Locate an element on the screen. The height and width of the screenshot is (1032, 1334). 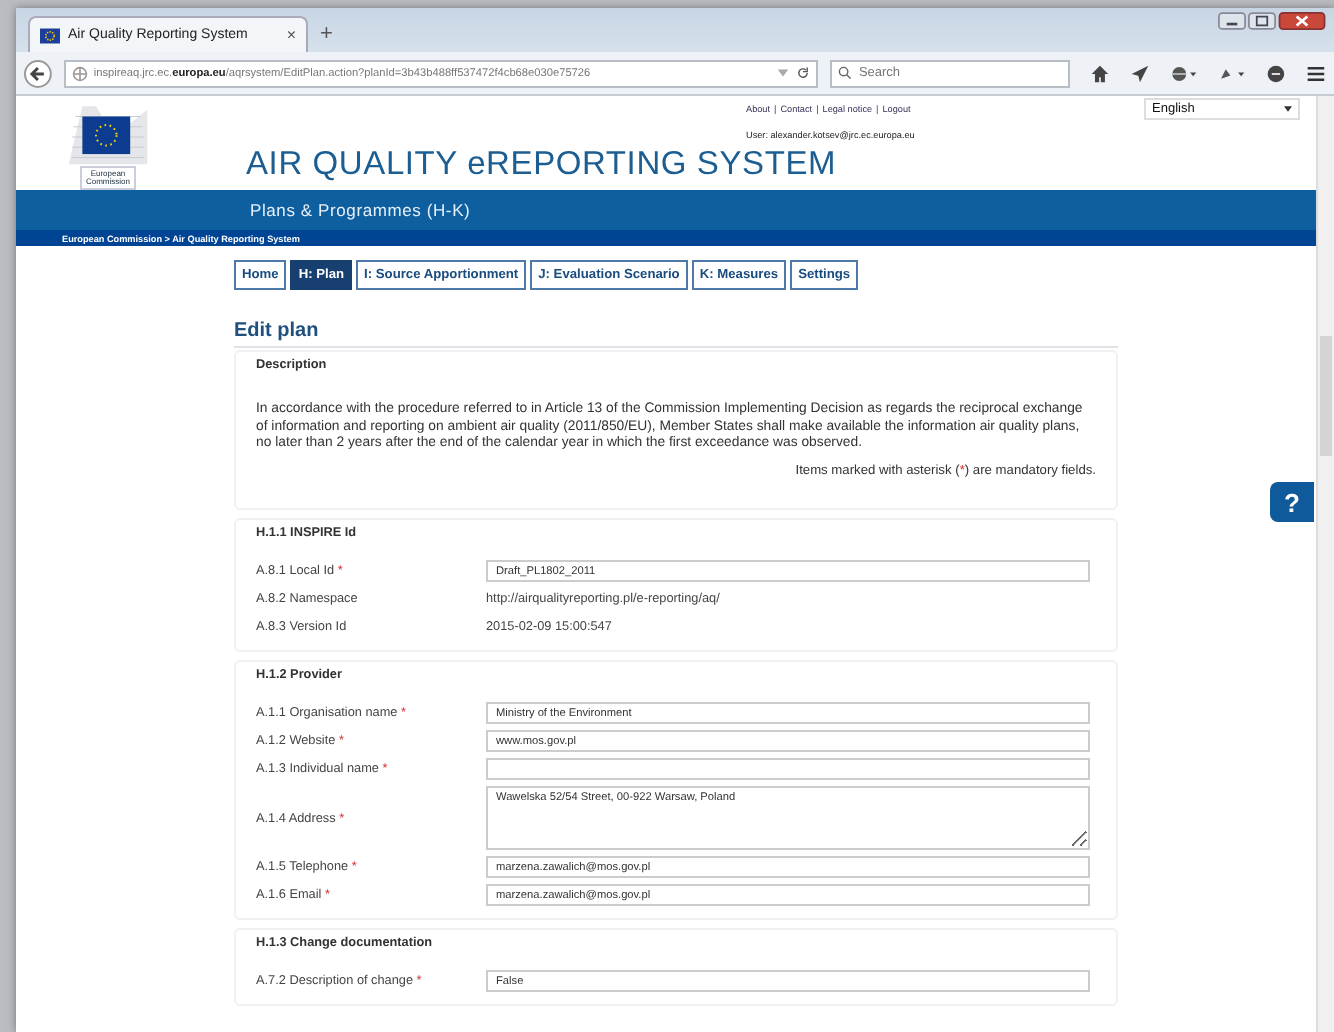
paper-plane-icon is located at coordinates (1140, 73).